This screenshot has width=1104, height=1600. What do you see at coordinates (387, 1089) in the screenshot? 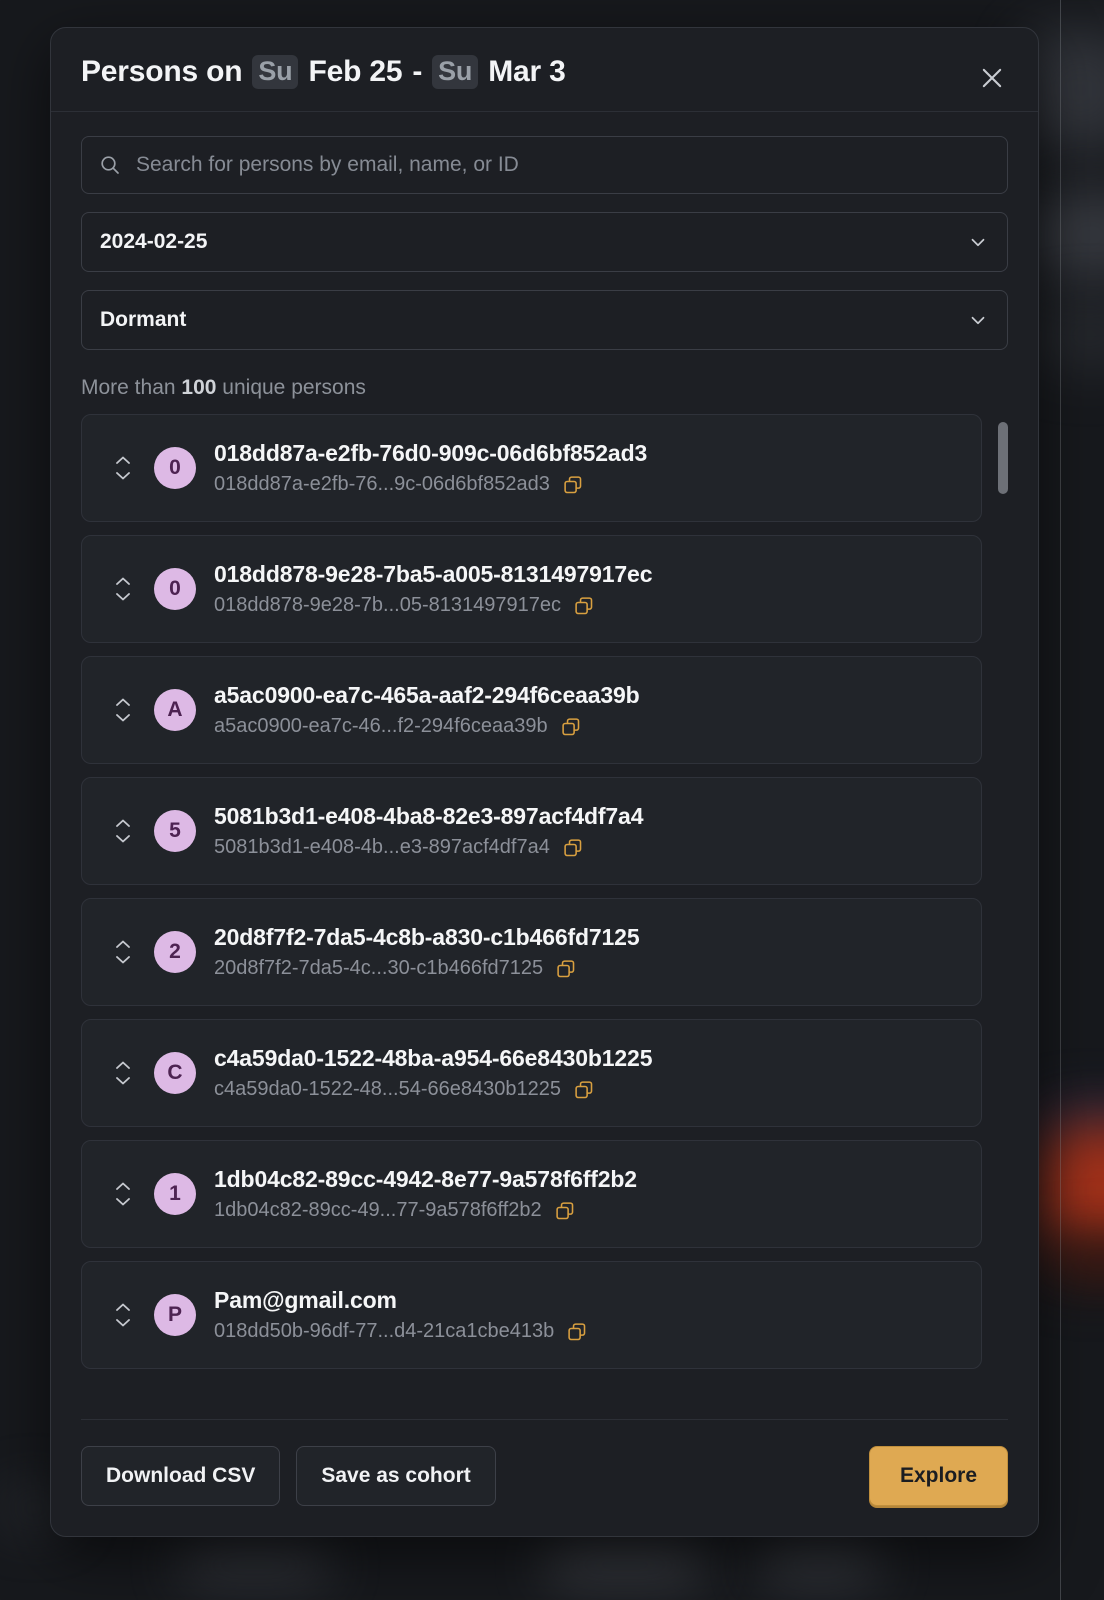
I see `person-id: c4a59da0-1522-48...54-66e8430b1225` at bounding box center [387, 1089].